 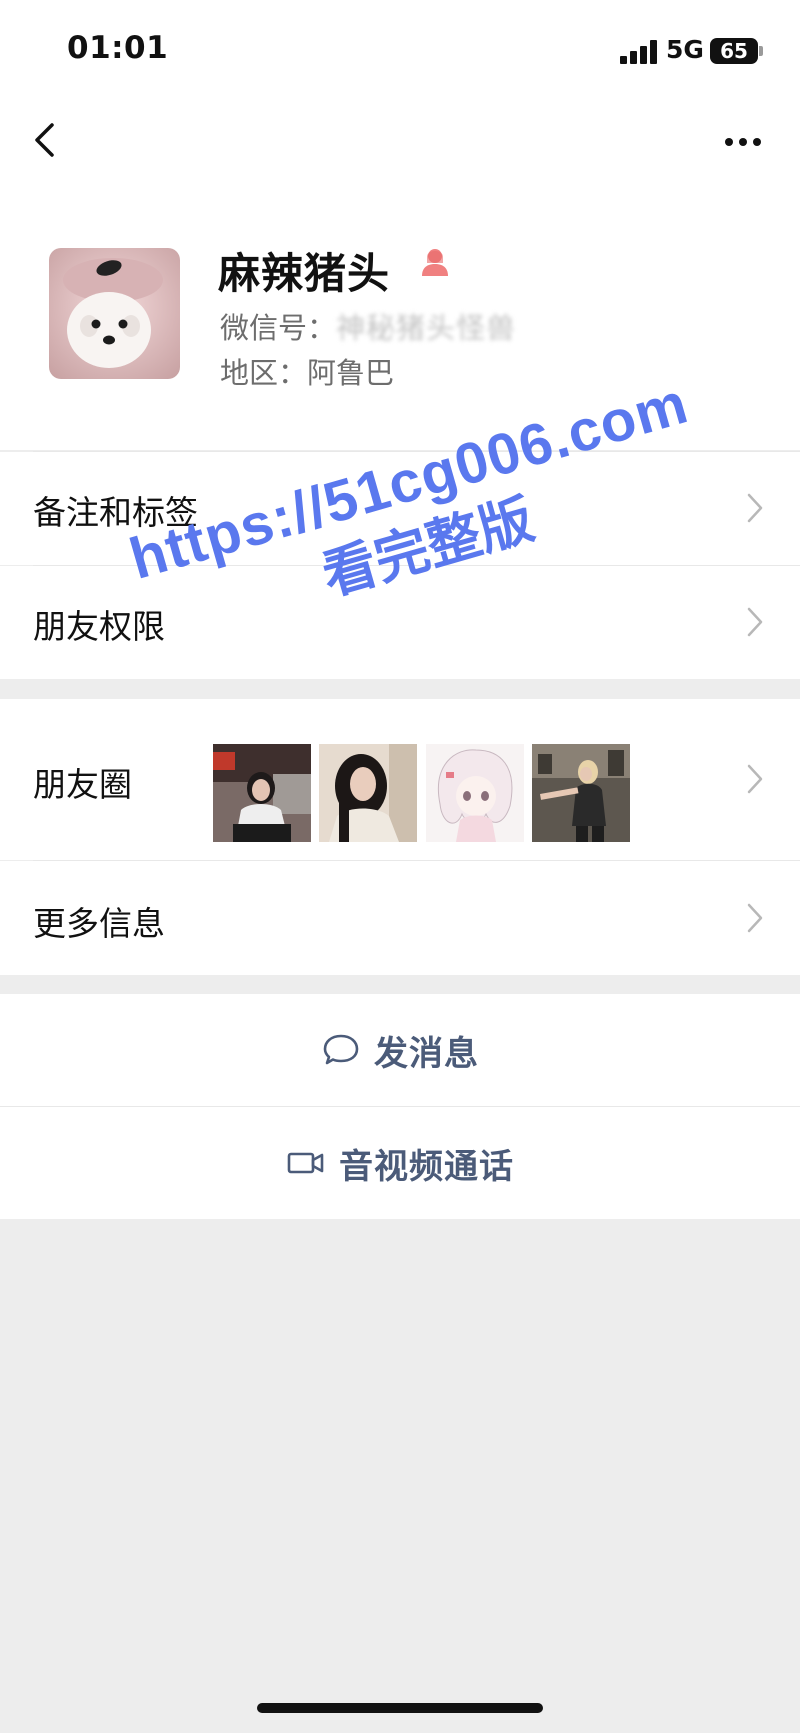 I want to click on more-dots-icon, so click(x=743, y=142).